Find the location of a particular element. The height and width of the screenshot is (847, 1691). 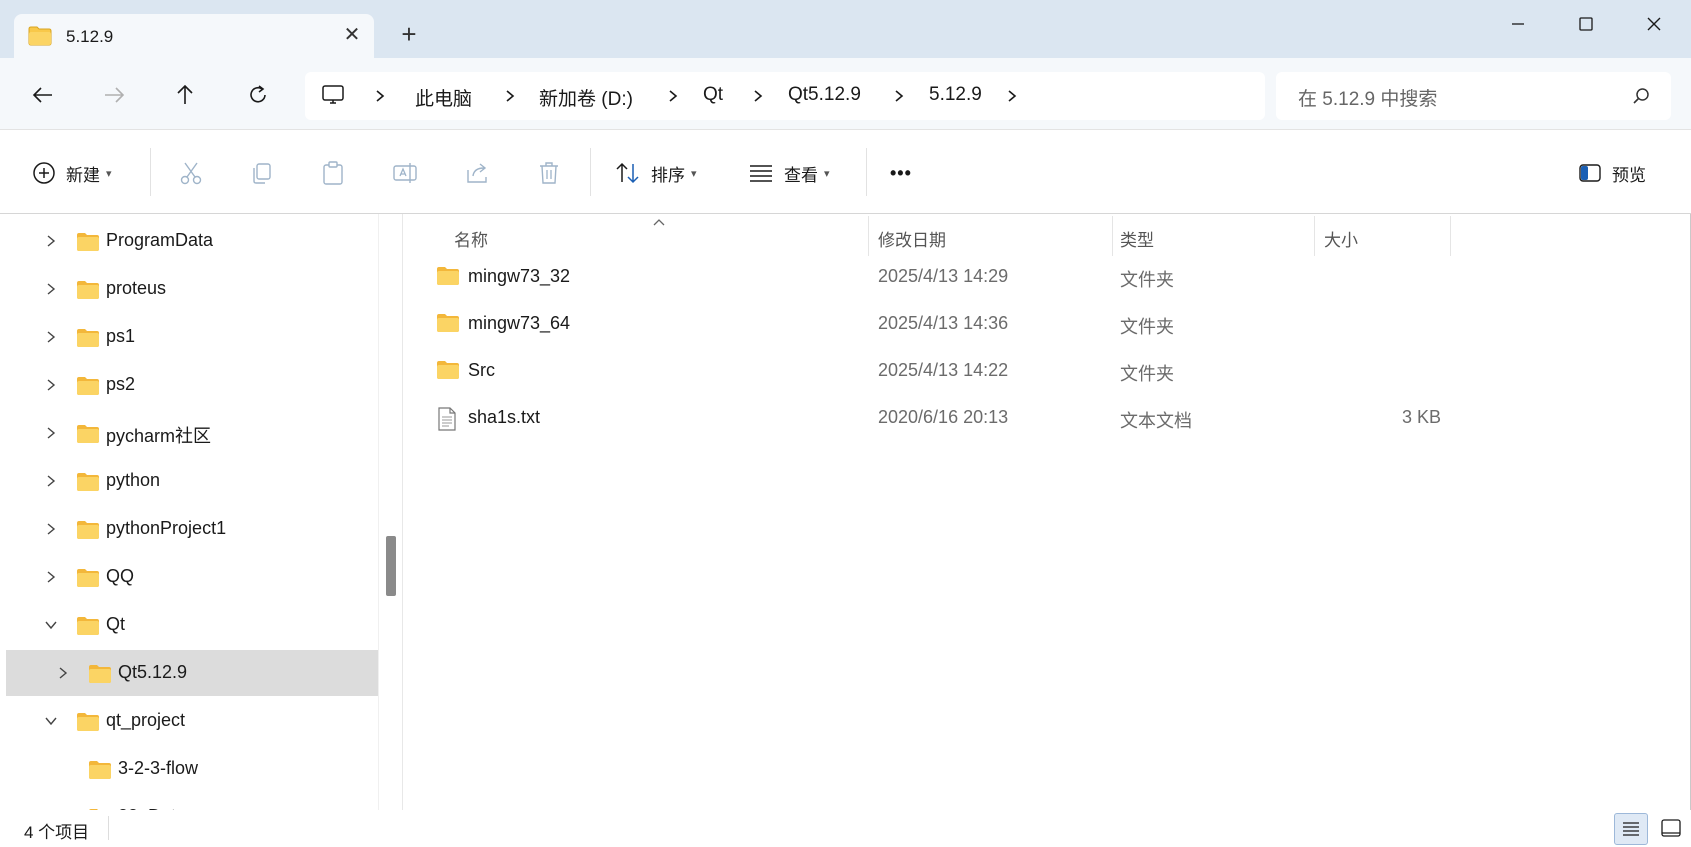

column-header-date: 修改日期 is located at coordinates (912, 238).